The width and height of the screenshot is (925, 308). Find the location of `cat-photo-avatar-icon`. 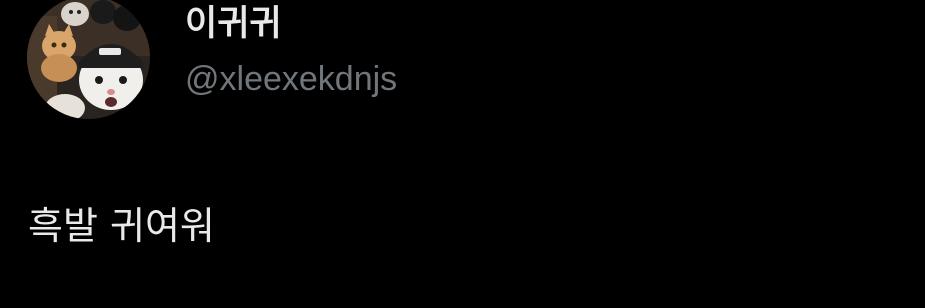

cat-photo-avatar-icon is located at coordinates (88, 59).